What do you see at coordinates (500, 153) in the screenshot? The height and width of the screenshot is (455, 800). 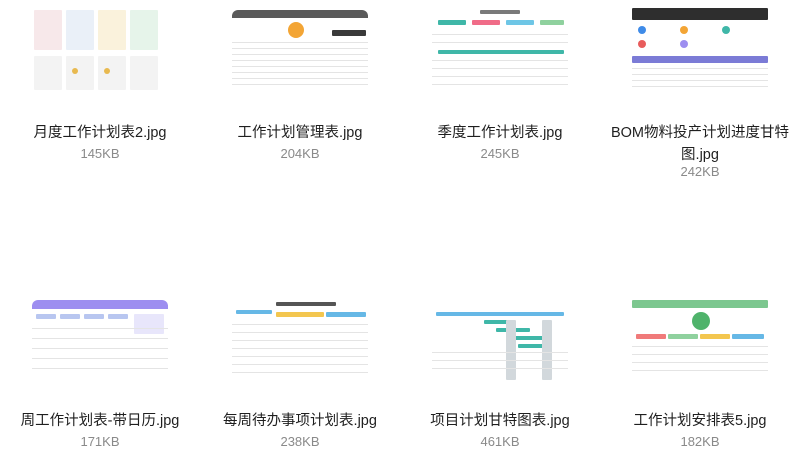 I see `file-size: 245KB` at bounding box center [500, 153].